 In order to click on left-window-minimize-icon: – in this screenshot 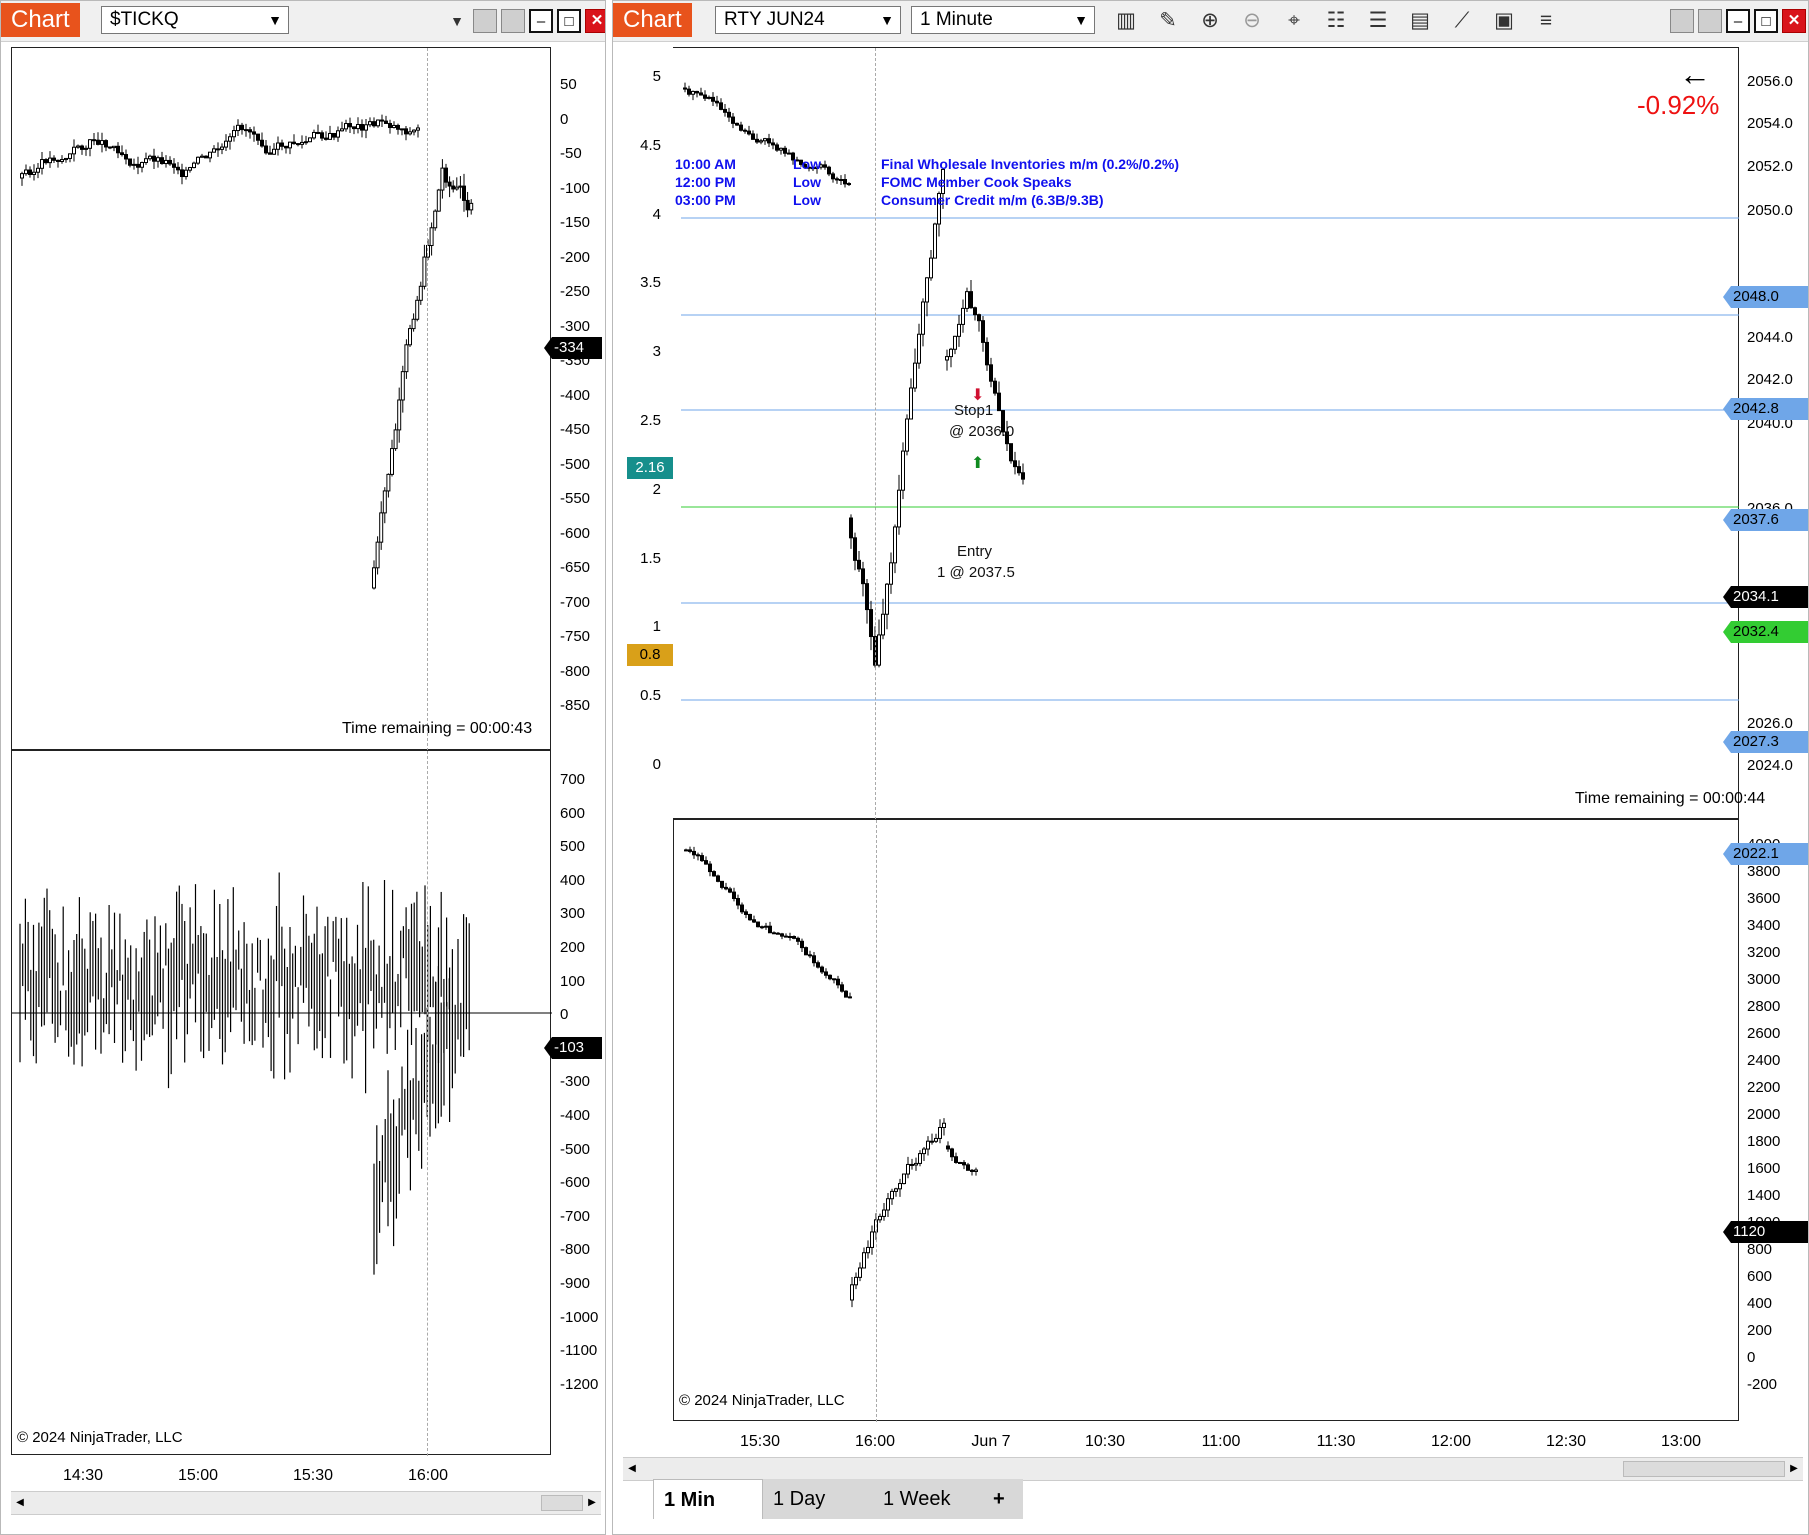, I will do `click(541, 21)`.